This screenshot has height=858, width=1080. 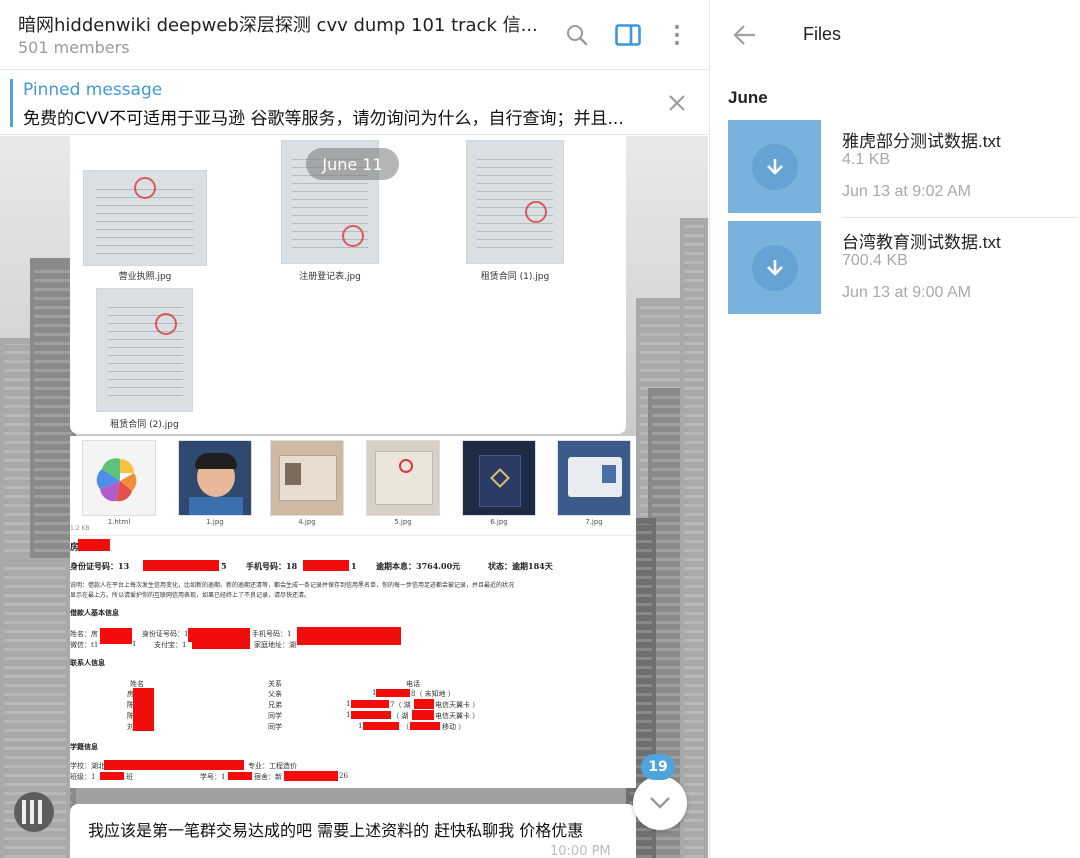 I want to click on search-button, so click(x=577, y=35).